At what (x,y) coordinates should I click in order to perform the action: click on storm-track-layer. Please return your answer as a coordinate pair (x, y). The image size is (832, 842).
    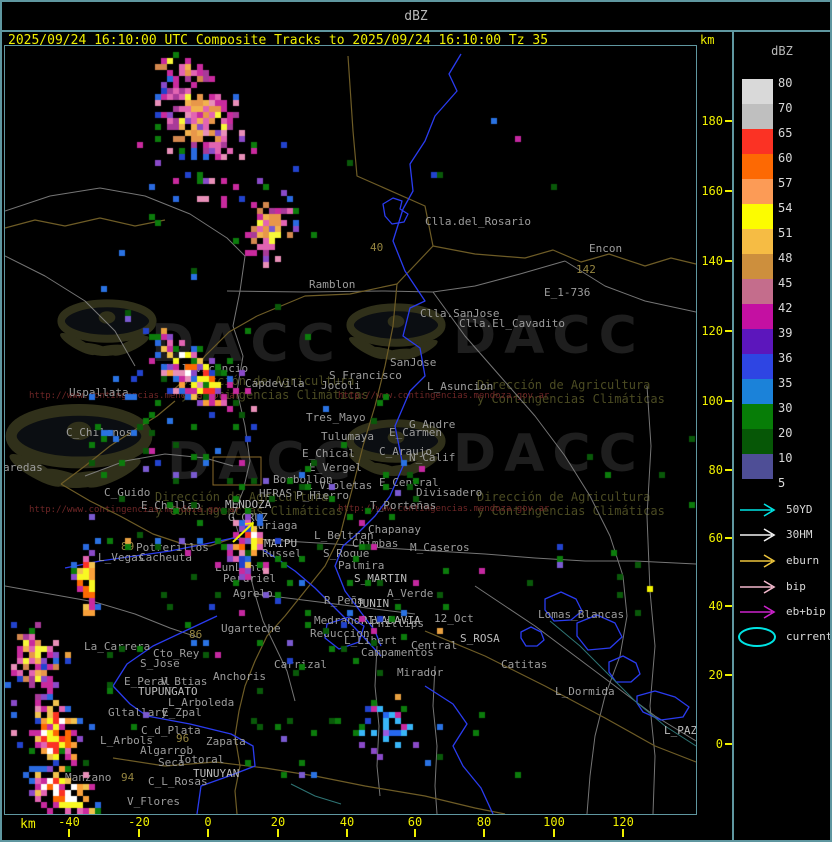
    Looking at the image, I should click on (243, 532).